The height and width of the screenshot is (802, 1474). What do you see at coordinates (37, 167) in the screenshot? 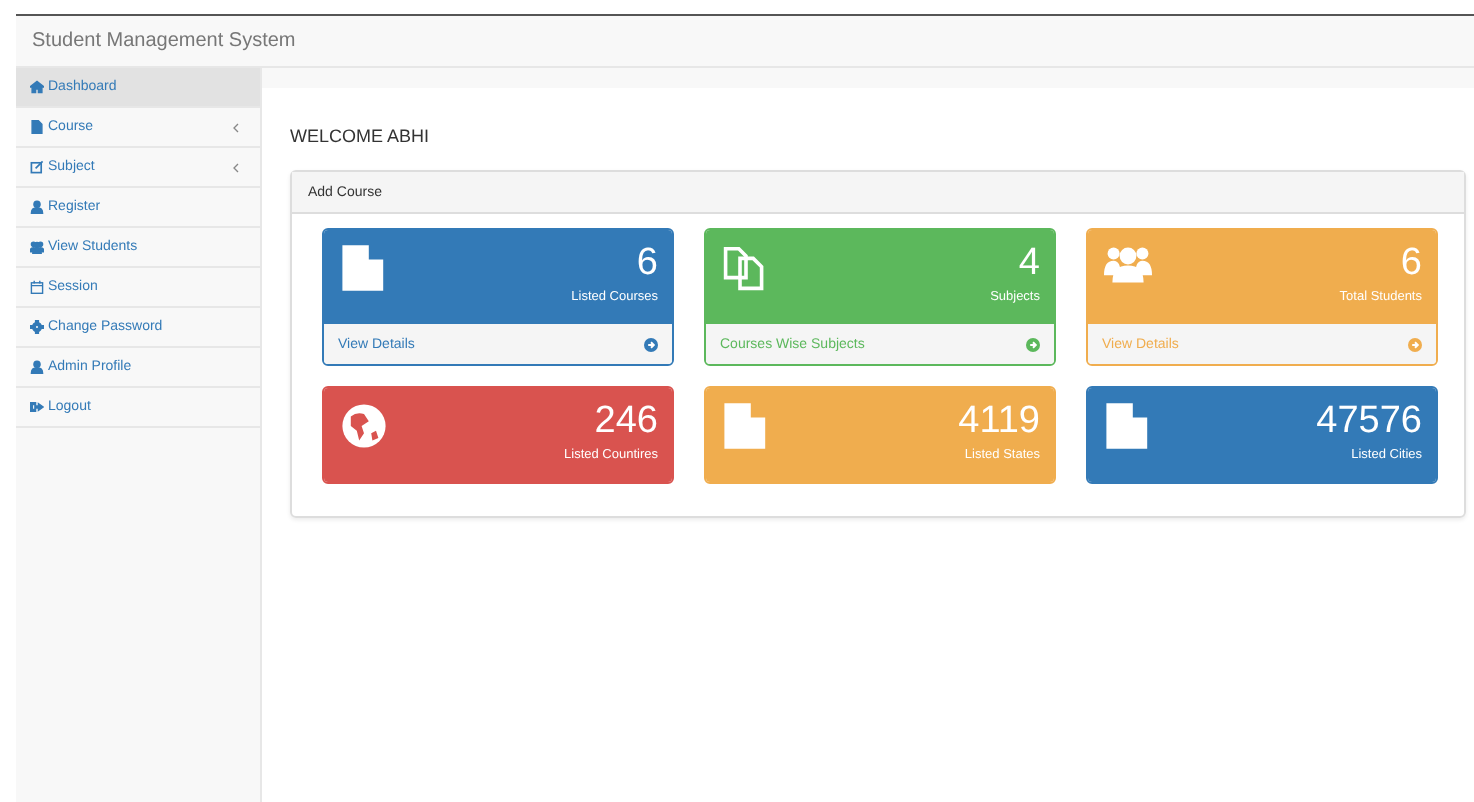
I see `edit-icon` at bounding box center [37, 167].